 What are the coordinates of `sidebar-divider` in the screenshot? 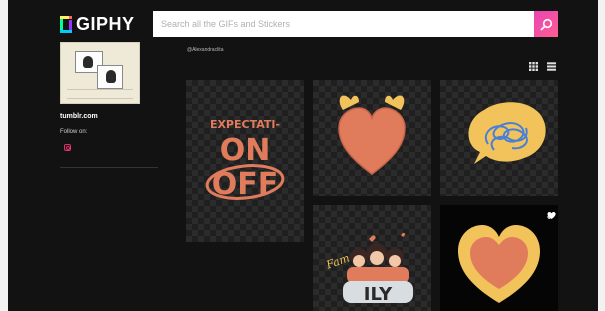 It's located at (109, 167).